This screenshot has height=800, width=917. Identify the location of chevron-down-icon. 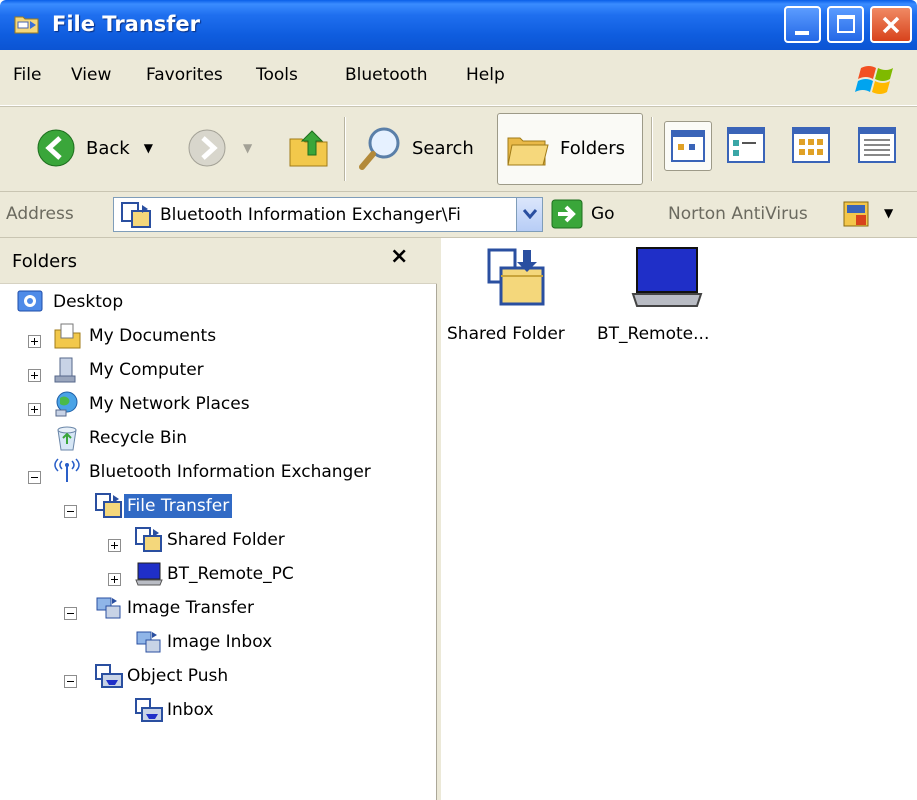
(530, 214).